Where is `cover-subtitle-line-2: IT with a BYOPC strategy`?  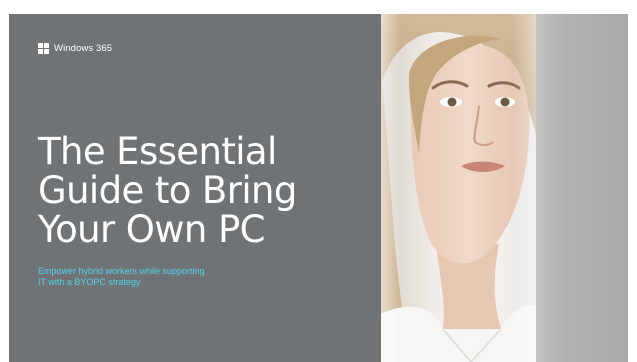
cover-subtitle-line-2: IT with a BYOPC strategy is located at coordinates (89, 282).